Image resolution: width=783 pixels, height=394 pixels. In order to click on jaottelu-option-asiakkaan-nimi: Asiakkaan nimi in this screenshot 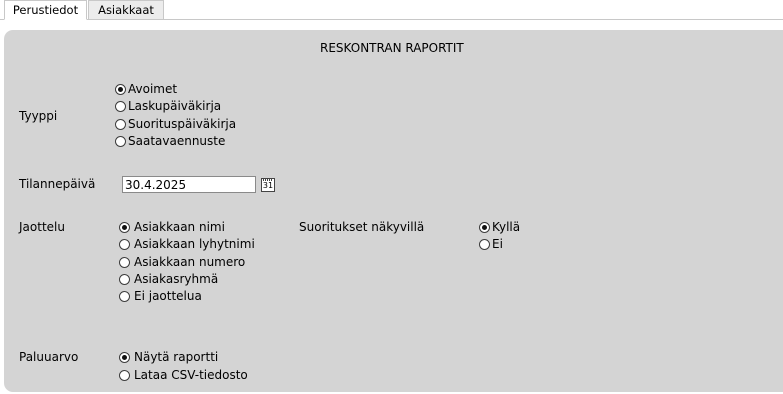, I will do `click(172, 227)`.